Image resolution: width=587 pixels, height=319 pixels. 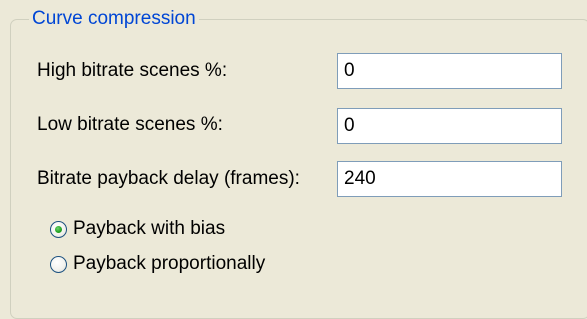 I want to click on high-bitrate-label: High bitrate scenes %:, so click(x=132, y=70).